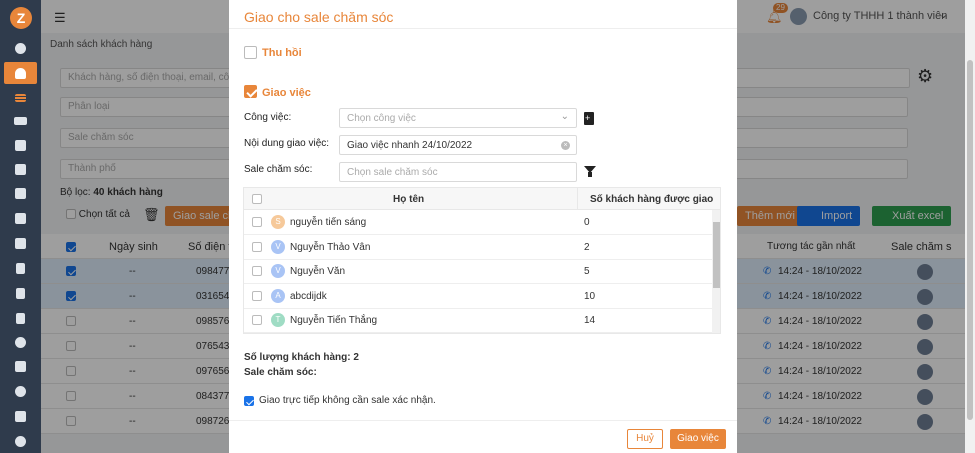 The width and height of the screenshot is (975, 453). What do you see at coordinates (278, 320) in the screenshot?
I see `sale-avatar: T` at bounding box center [278, 320].